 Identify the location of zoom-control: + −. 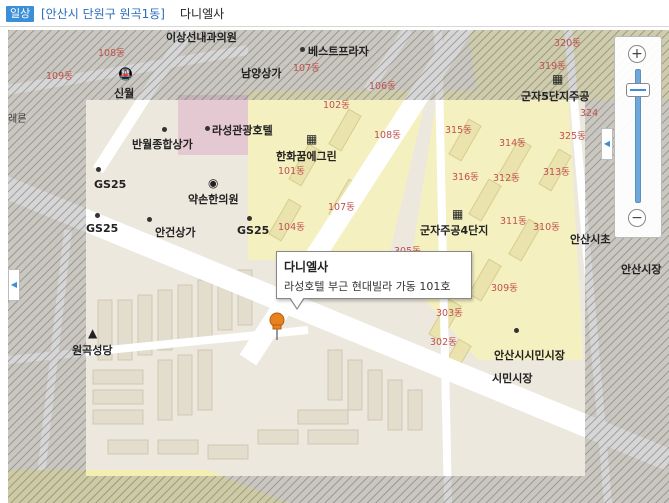
(638, 137).